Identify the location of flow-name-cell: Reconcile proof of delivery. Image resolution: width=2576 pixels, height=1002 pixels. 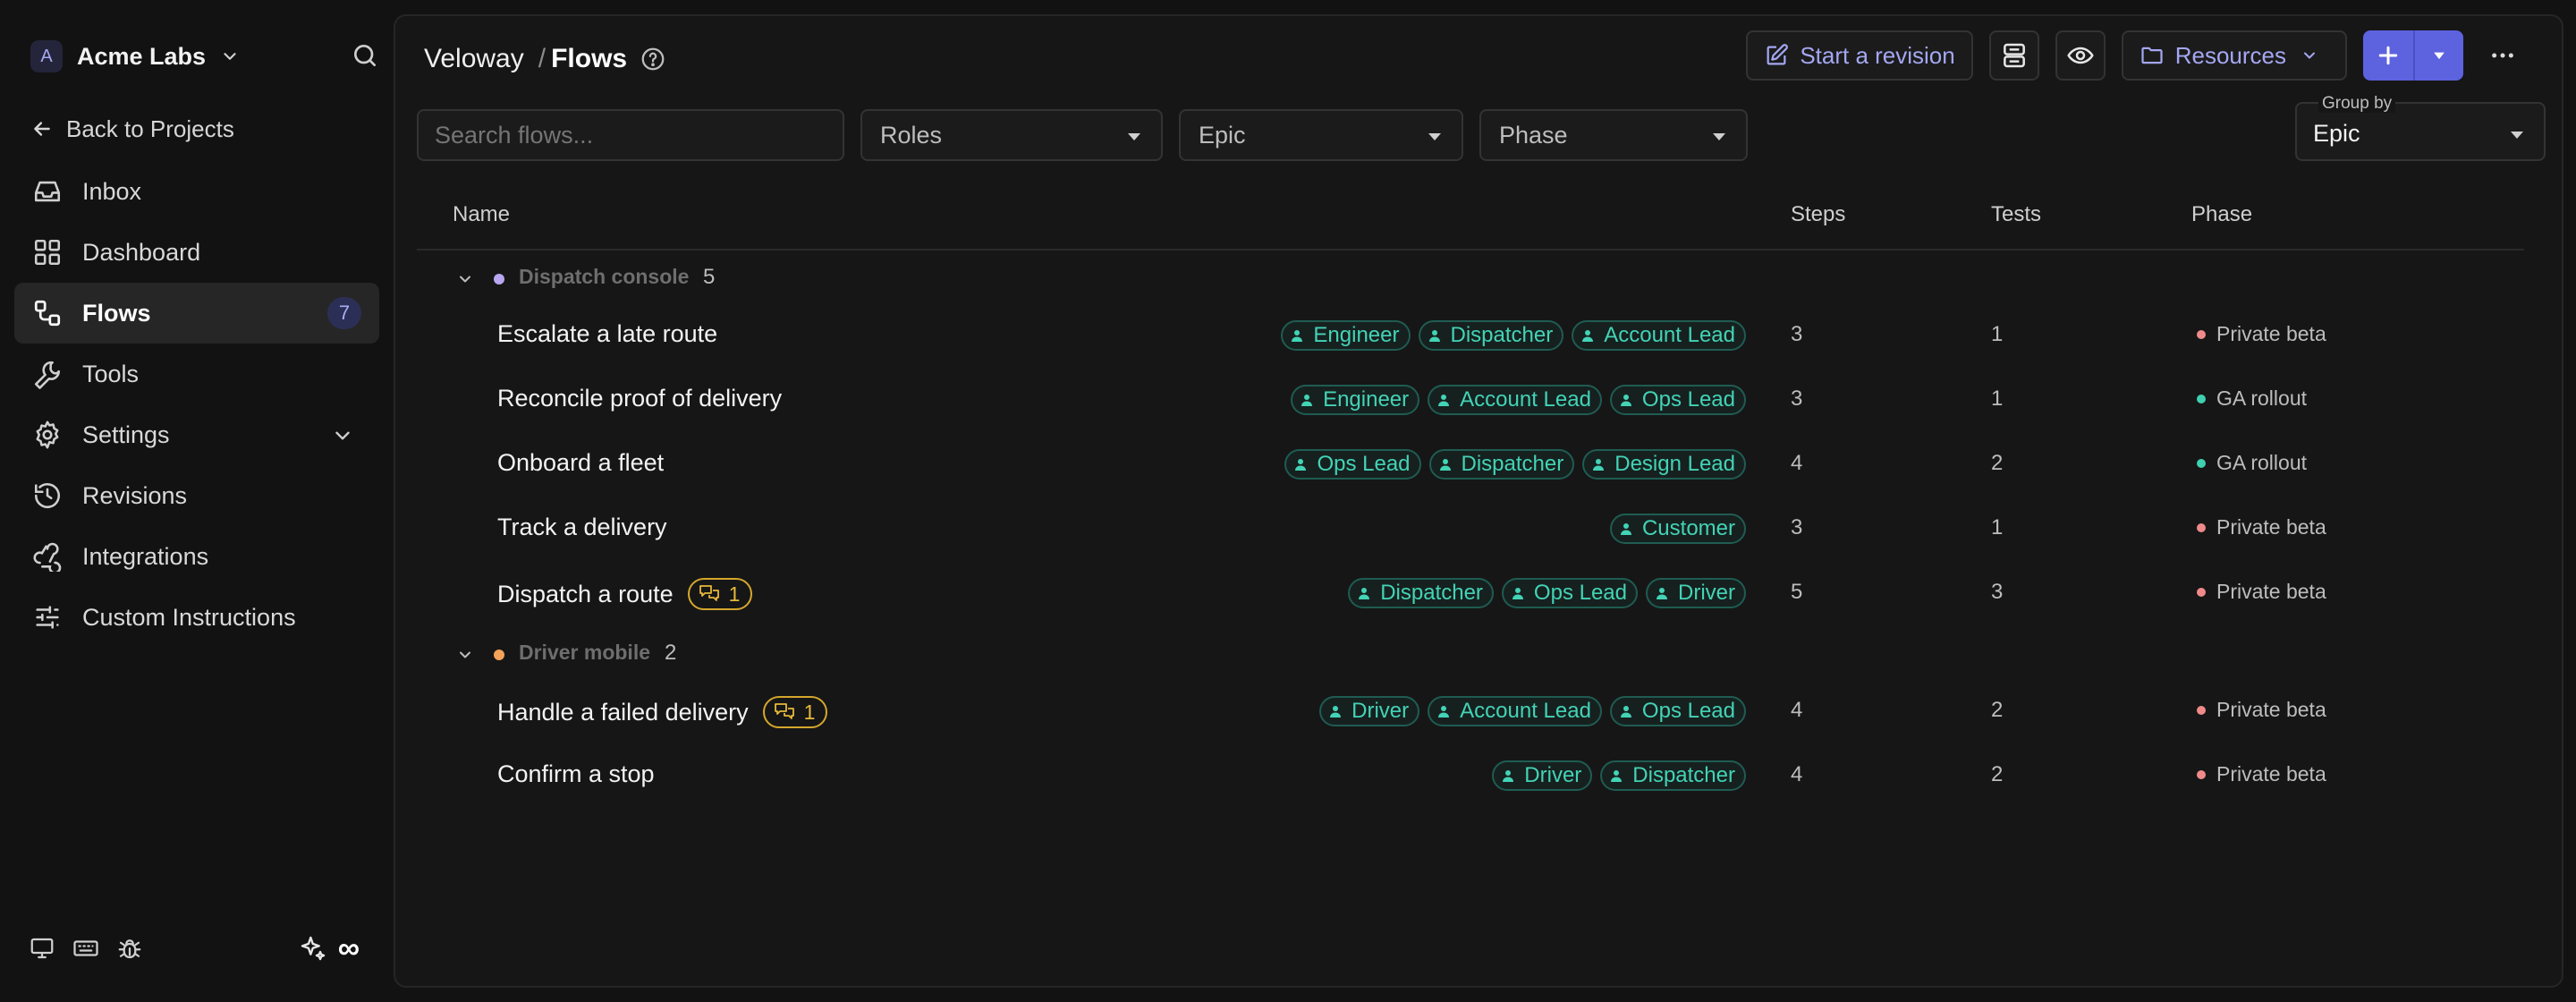
(639, 398).